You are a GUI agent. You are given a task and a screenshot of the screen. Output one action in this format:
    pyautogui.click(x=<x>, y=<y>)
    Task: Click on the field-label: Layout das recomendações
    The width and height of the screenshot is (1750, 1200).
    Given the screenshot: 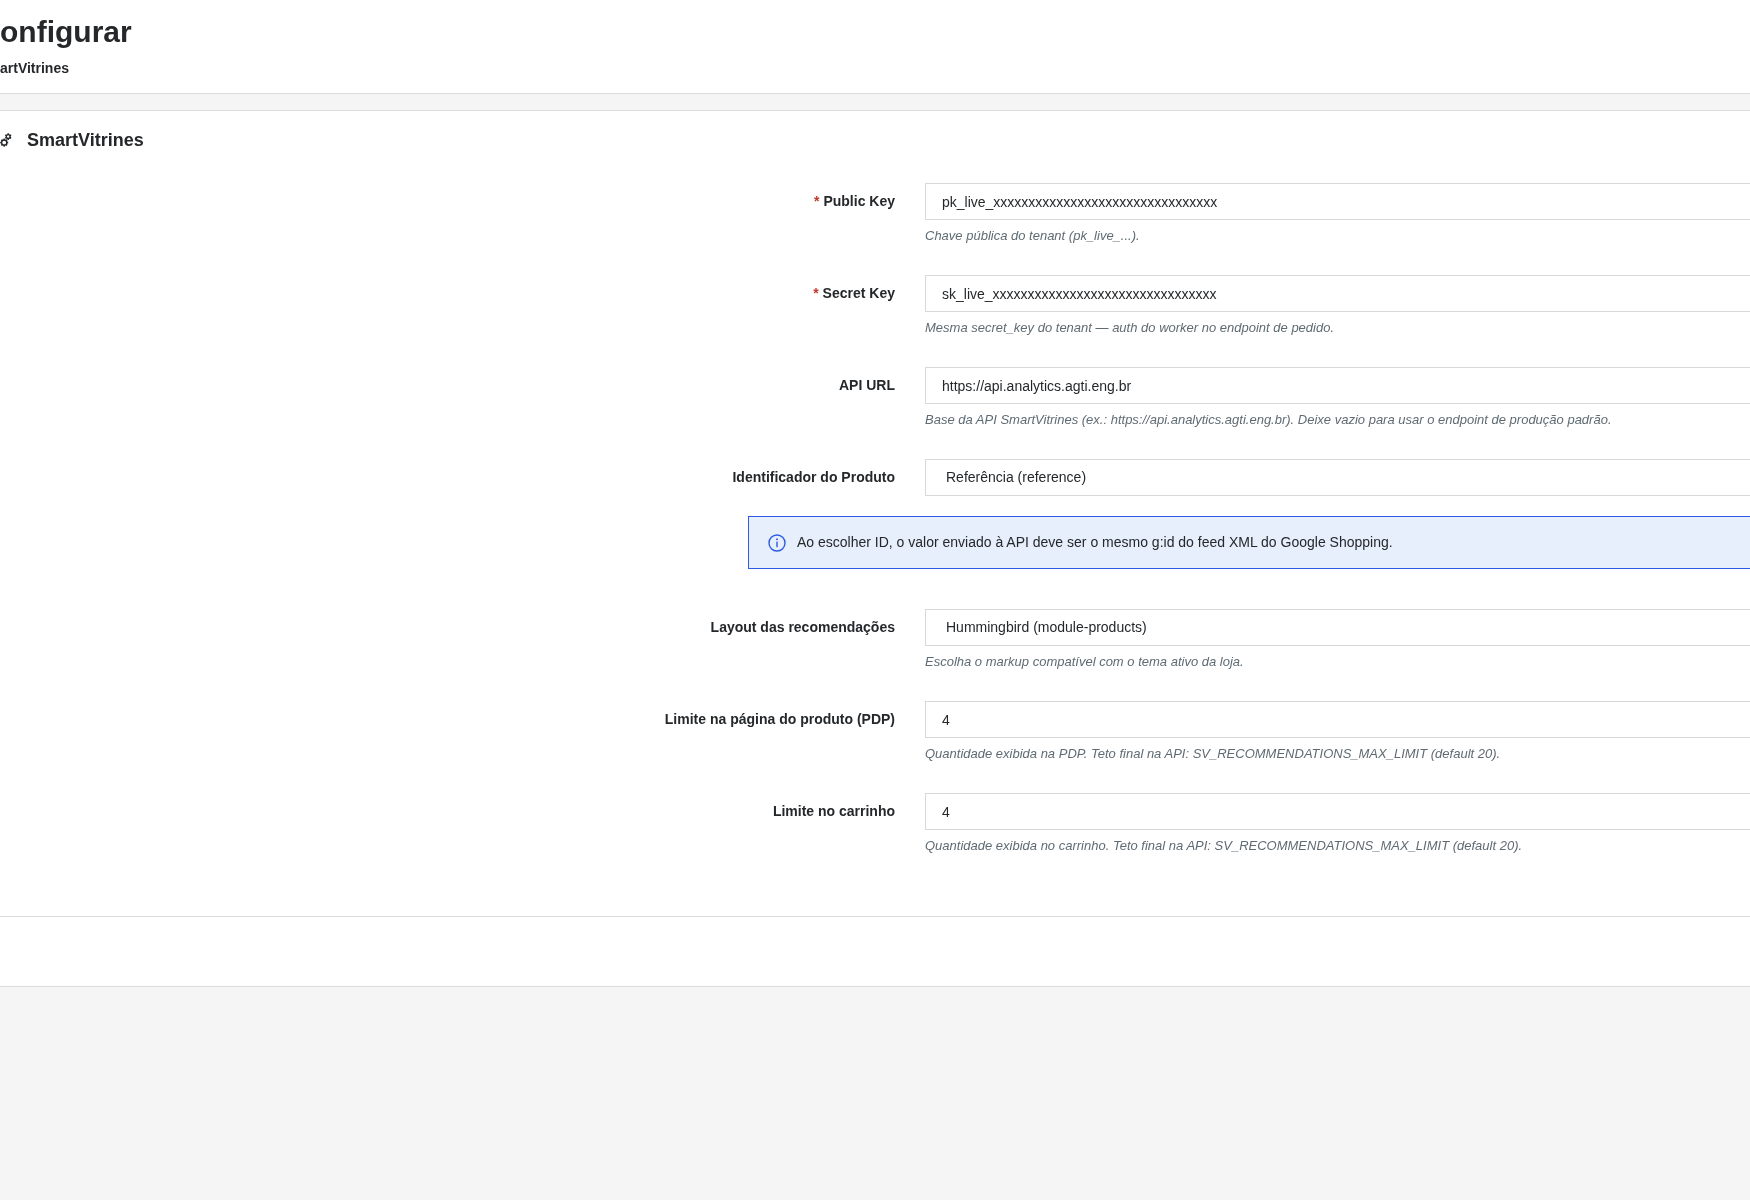 What is the action you would take?
    pyautogui.click(x=802, y=627)
    